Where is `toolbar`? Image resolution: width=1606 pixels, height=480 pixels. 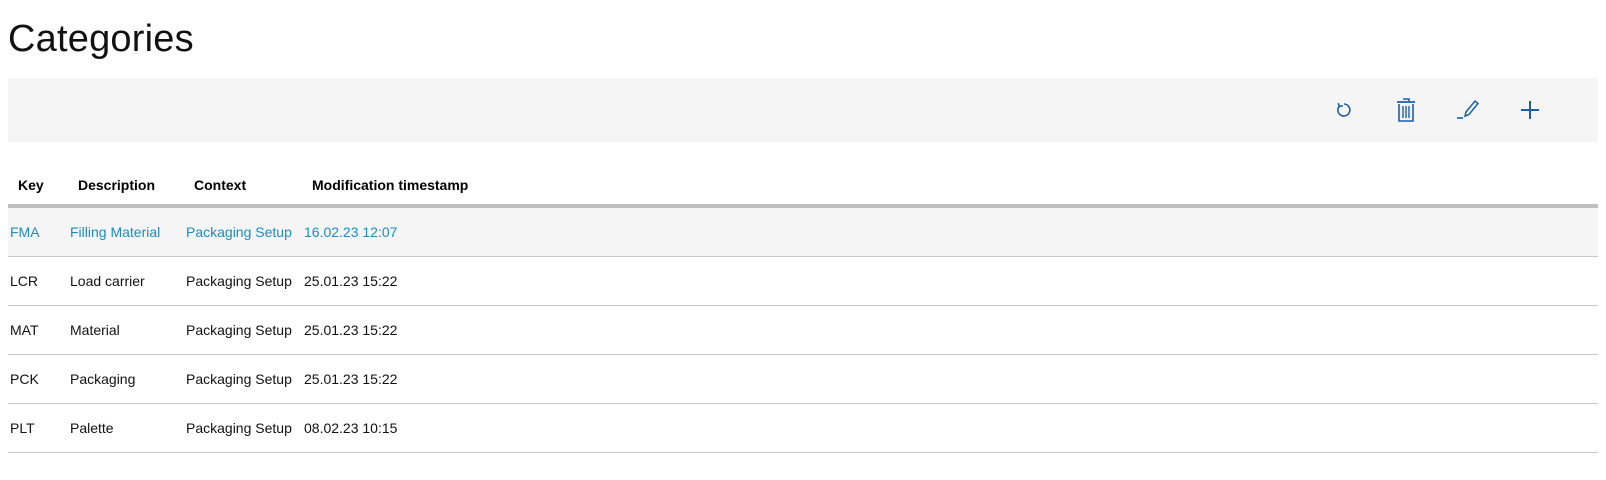 toolbar is located at coordinates (803, 110).